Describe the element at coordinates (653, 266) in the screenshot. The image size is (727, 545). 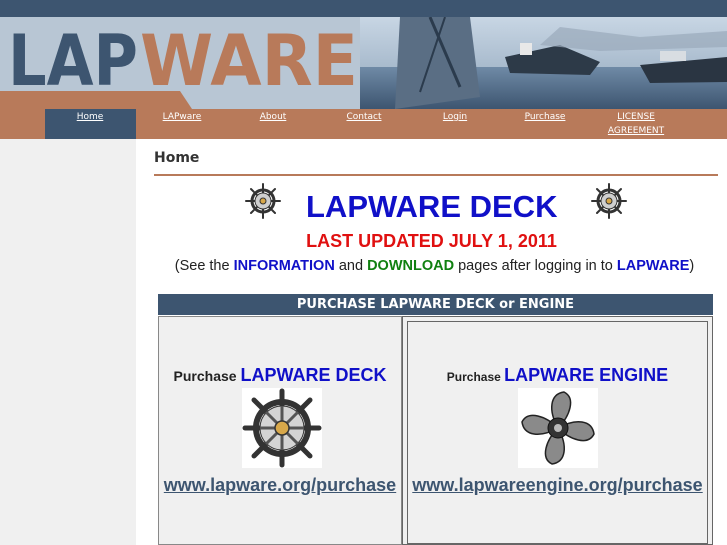
I see `lapware-keyword: LAPWARE` at that location.